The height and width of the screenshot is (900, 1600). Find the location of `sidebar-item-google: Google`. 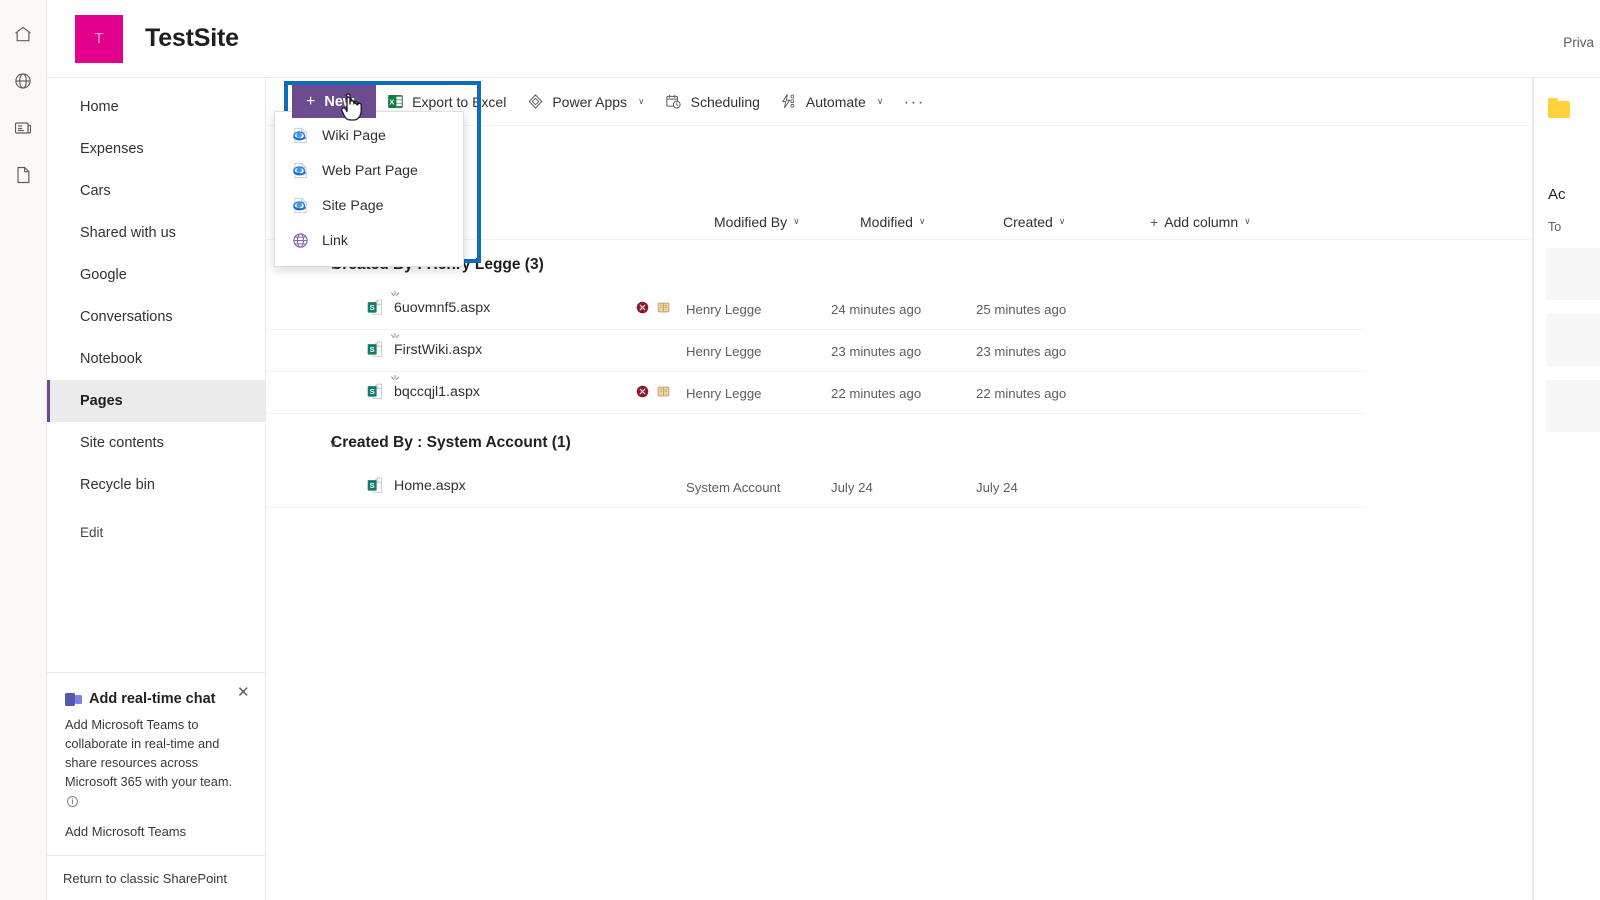

sidebar-item-google: Google is located at coordinates (156, 275).